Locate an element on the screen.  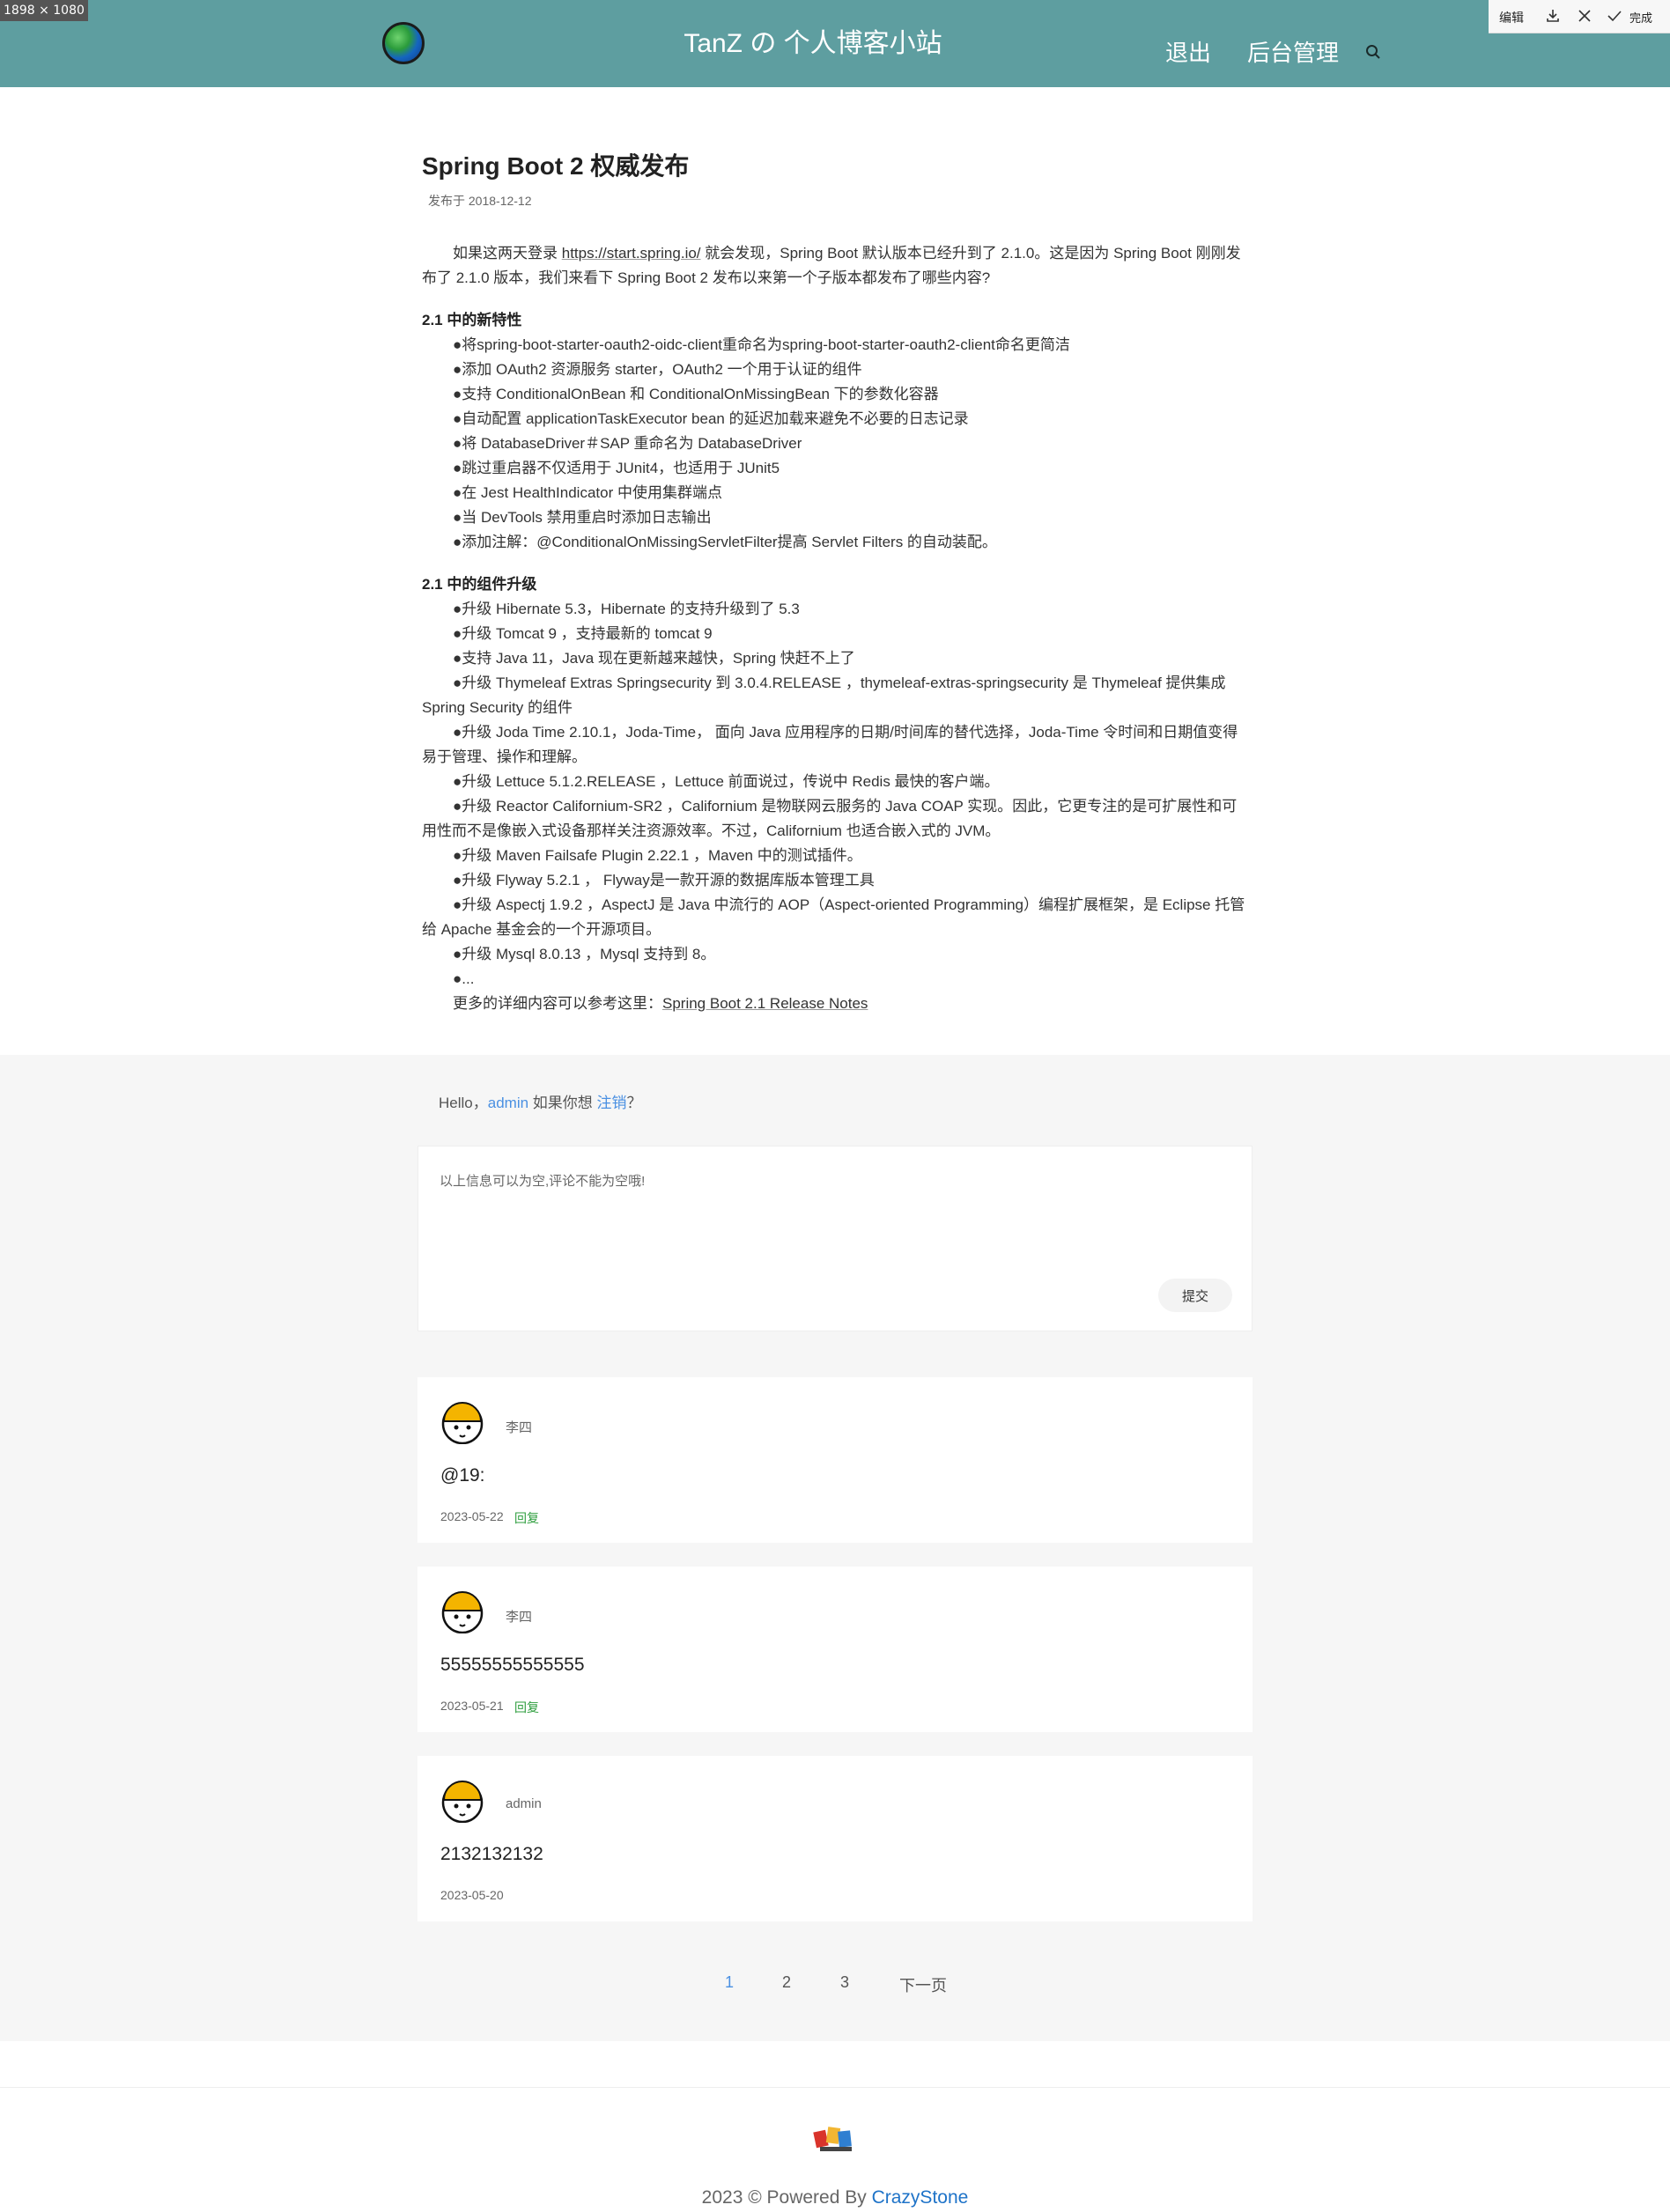
comment-card: 李四 55555555555555 2023-05-21 回复 is located at coordinates (835, 1649).